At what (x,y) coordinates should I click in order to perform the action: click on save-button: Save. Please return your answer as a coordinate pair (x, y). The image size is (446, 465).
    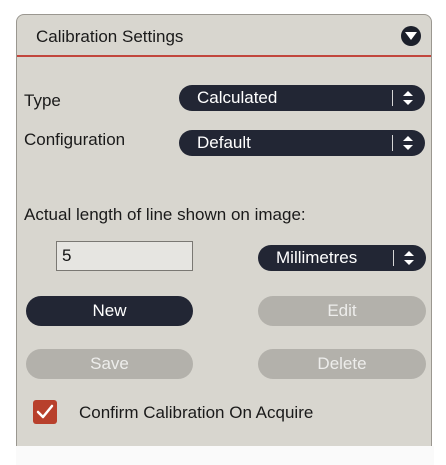
    Looking at the image, I should click on (109, 364).